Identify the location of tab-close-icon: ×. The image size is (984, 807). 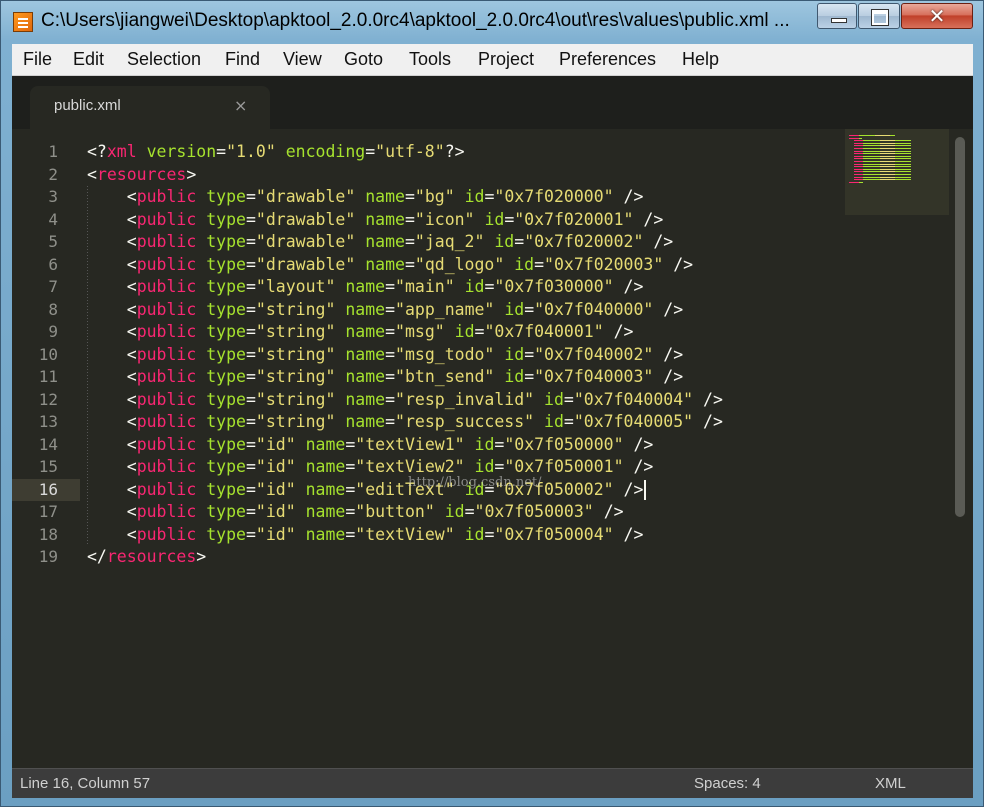
(240, 105).